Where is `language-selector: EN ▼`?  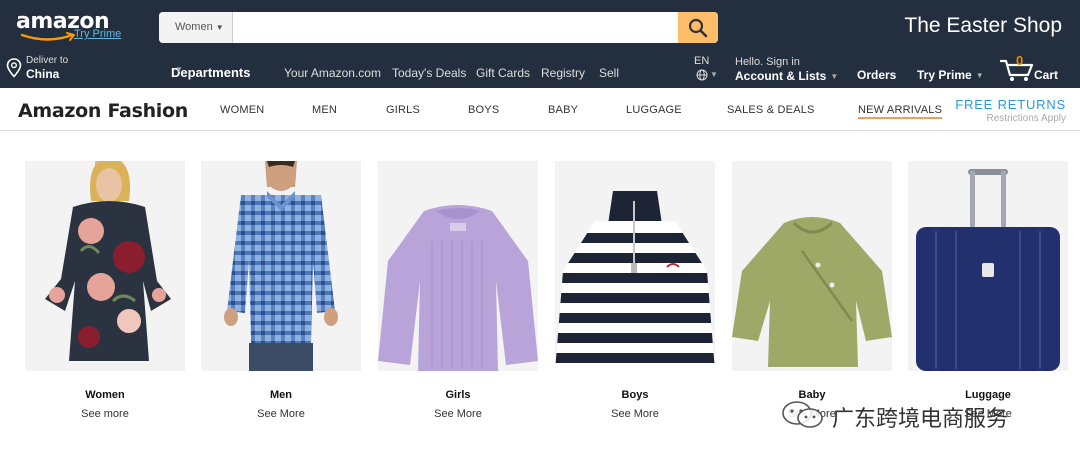 language-selector: EN ▼ is located at coordinates (706, 68).